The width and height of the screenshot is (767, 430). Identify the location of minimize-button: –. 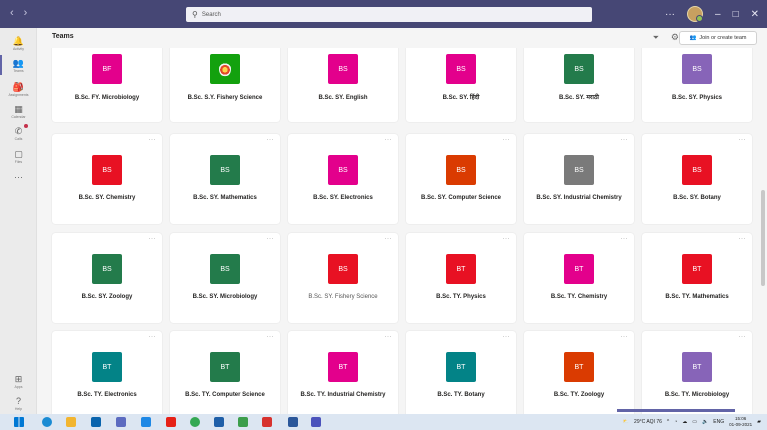
(718, 14).